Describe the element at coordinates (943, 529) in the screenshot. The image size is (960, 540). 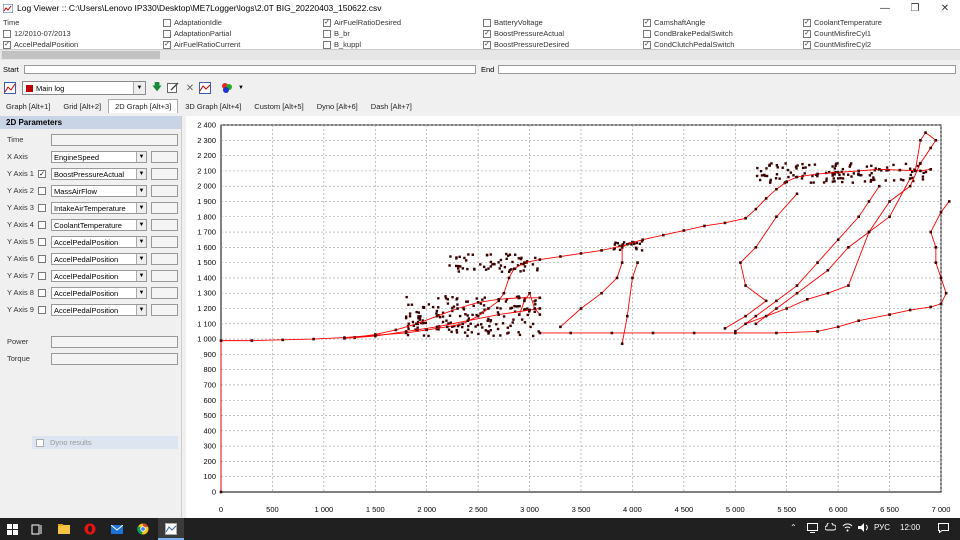
I see `notifications-icon` at that location.